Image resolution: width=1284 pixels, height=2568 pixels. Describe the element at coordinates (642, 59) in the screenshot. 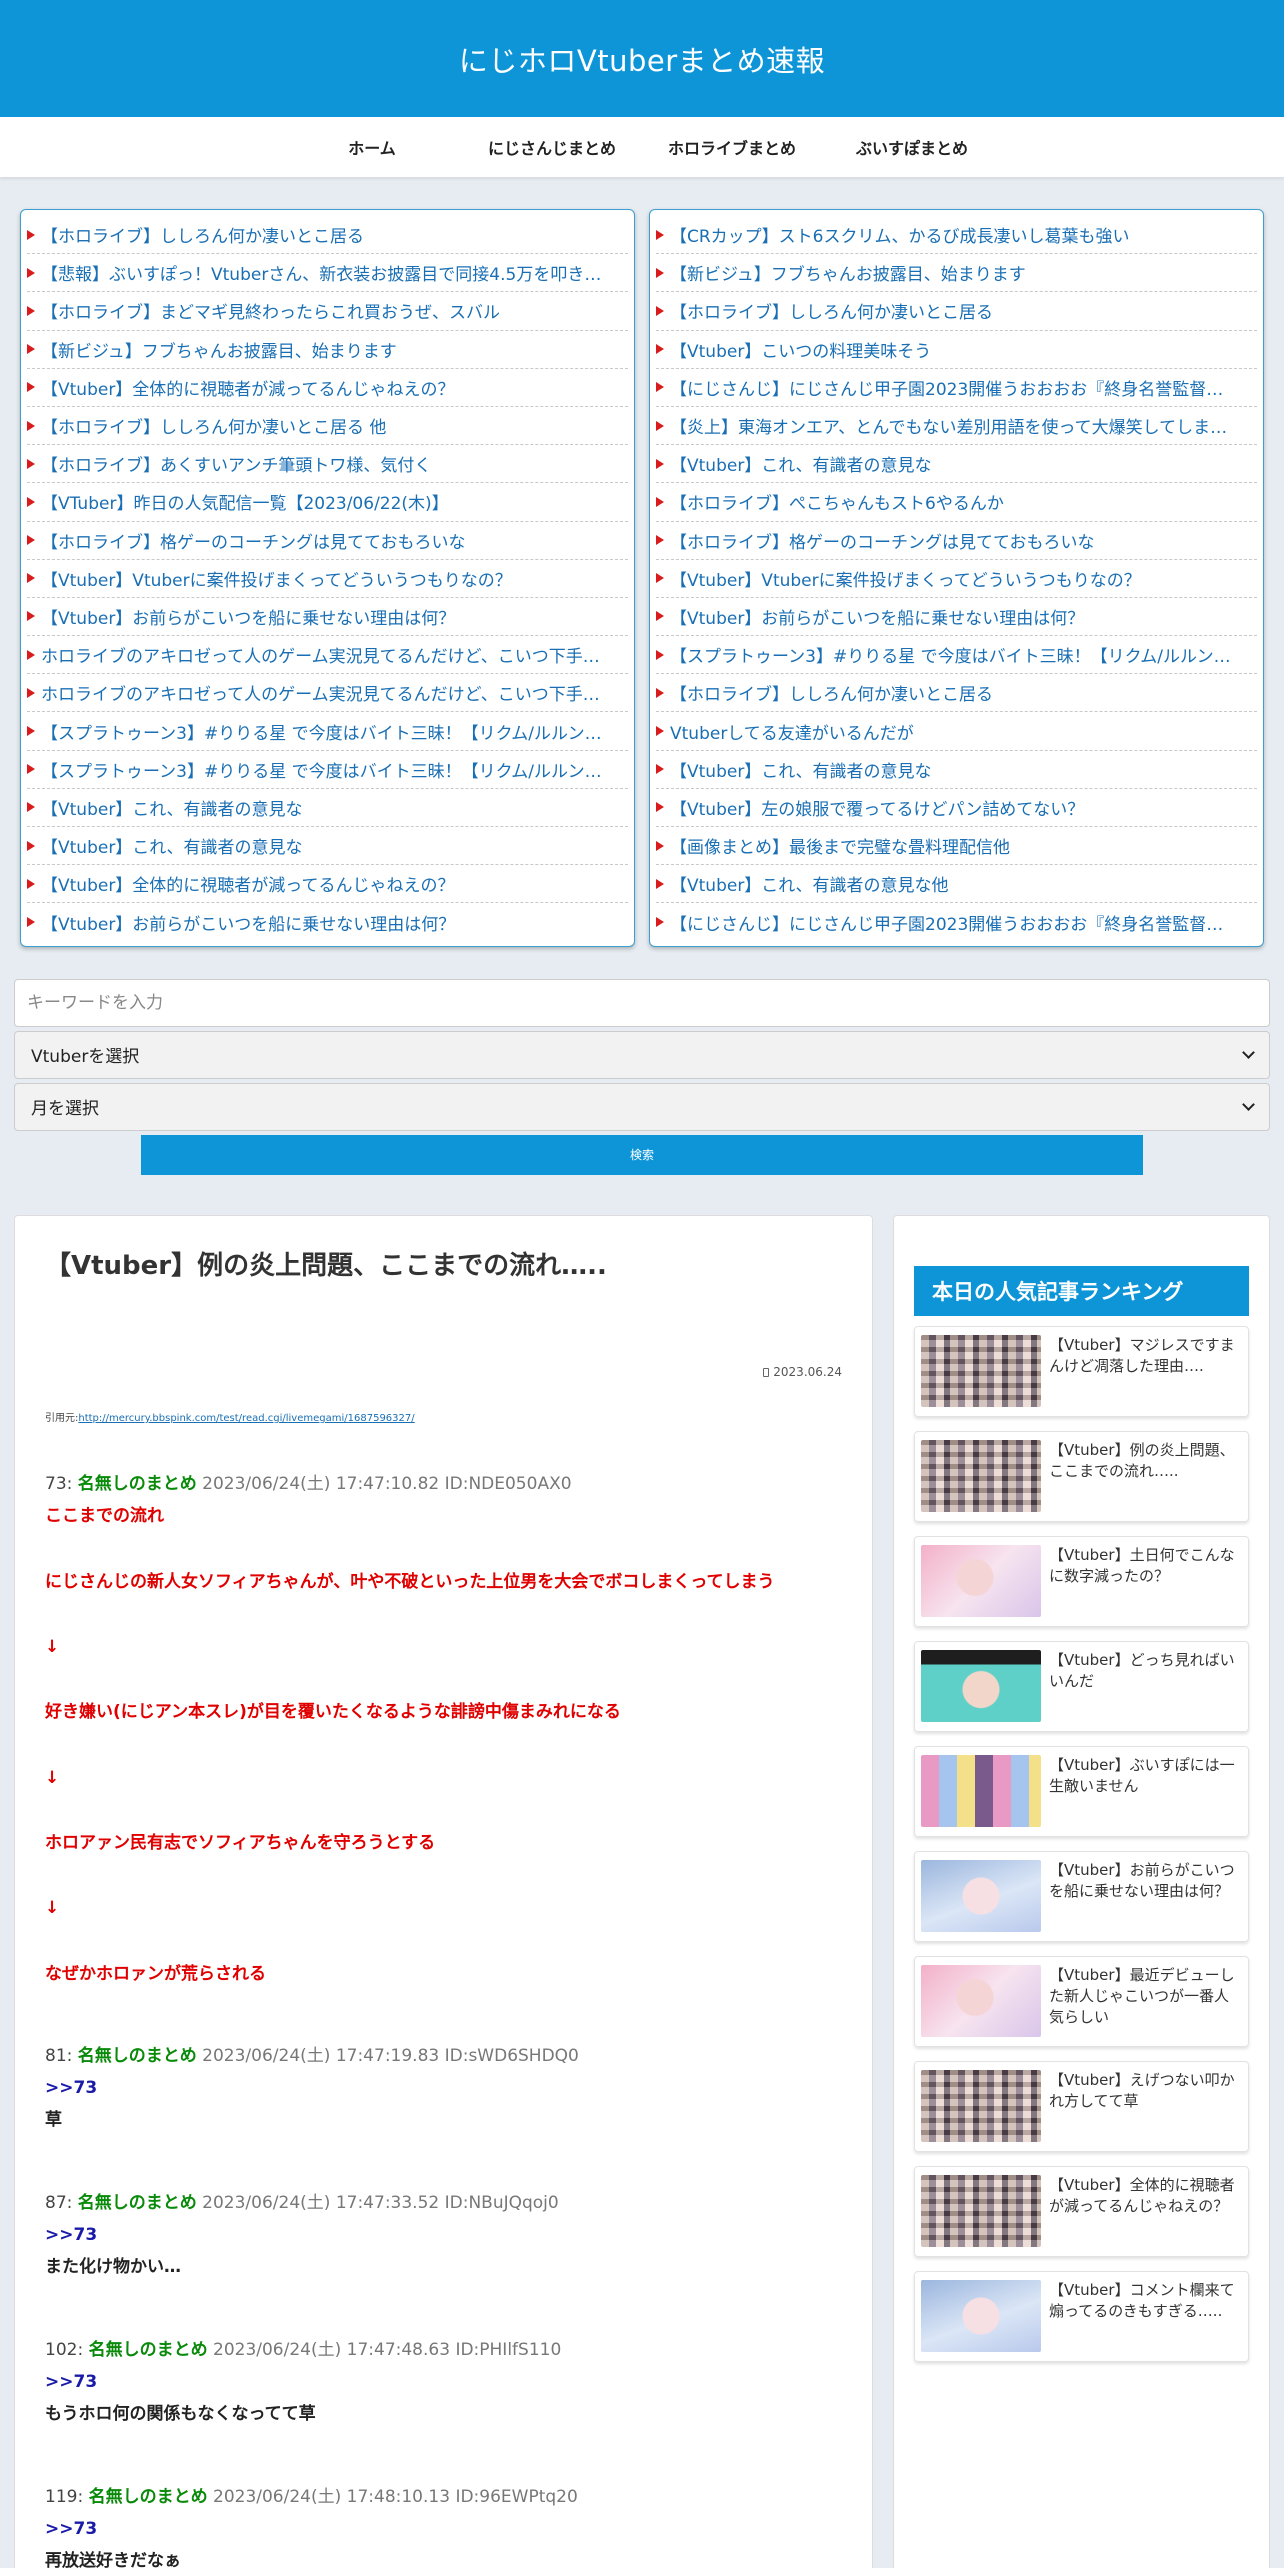

I see `site-title: にじホロVtuberまとめ速報` at that location.